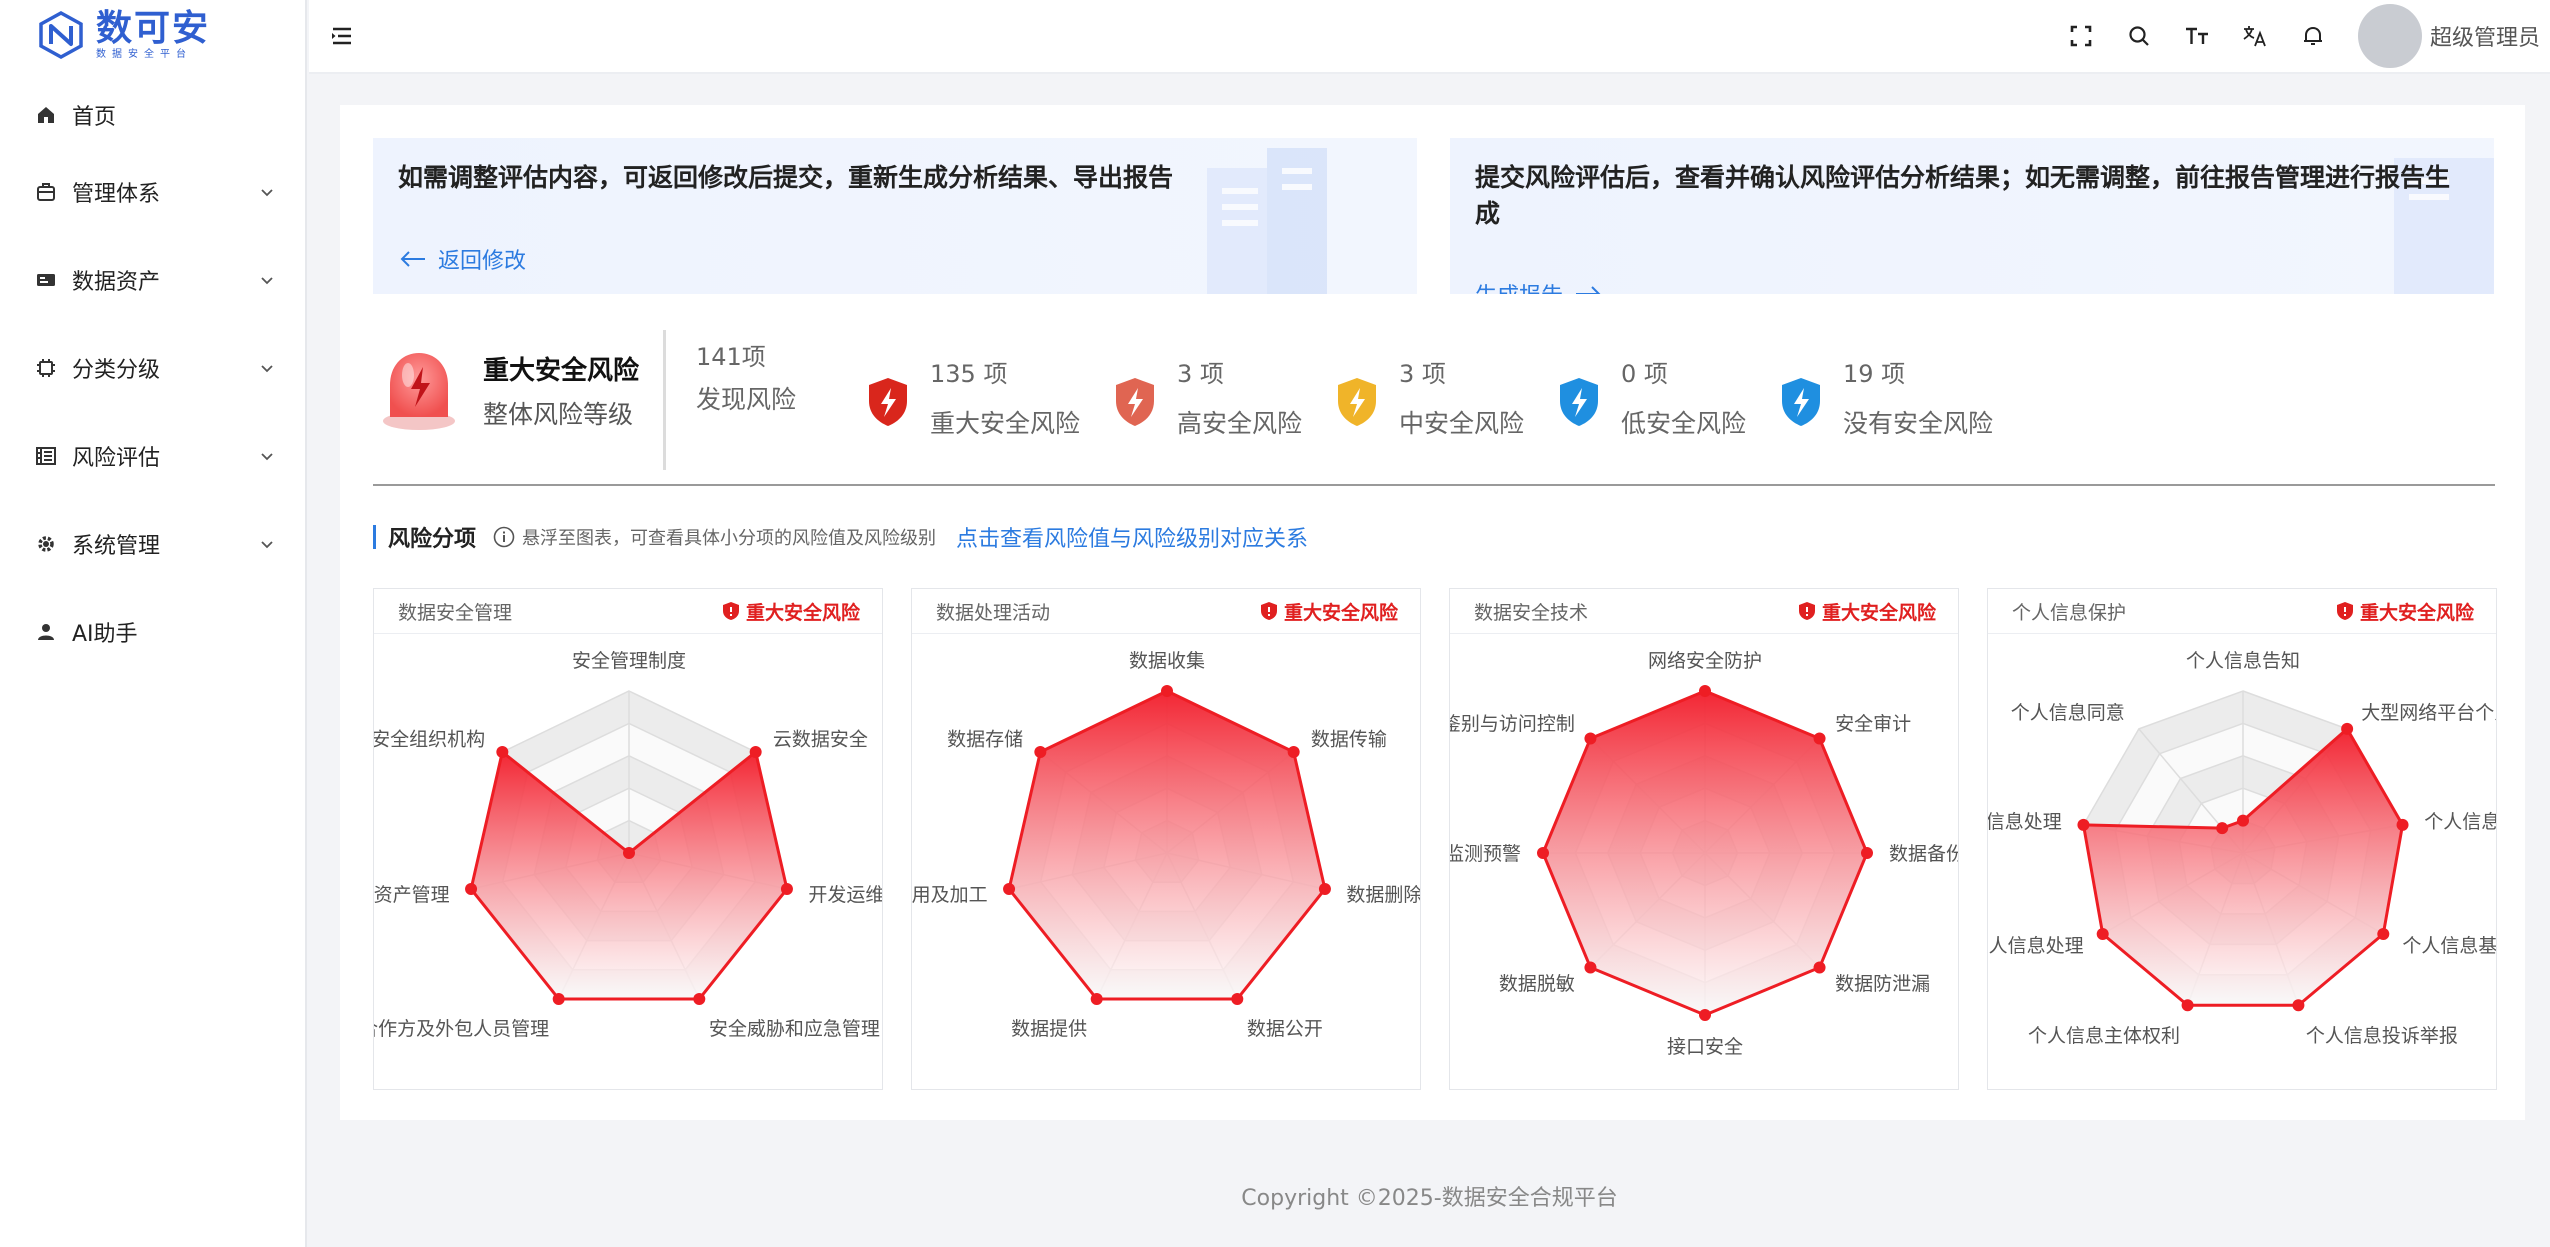  Describe the element at coordinates (152, 456) in the screenshot. I see `sidebar-item-risk-assessment: 风险评估` at that location.